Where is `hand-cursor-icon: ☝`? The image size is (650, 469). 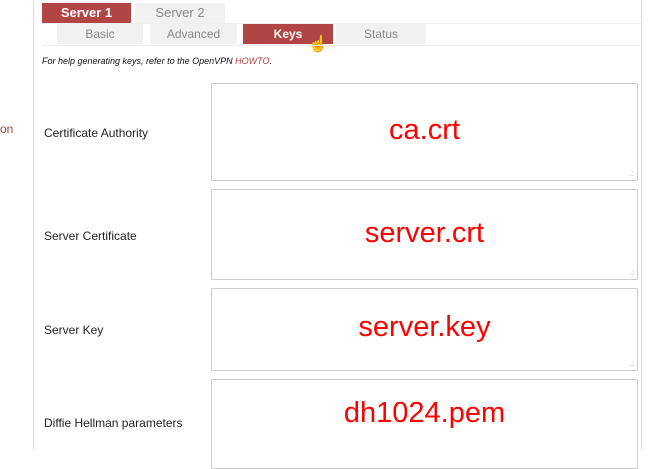
hand-cursor-icon: ☝ is located at coordinates (318, 44).